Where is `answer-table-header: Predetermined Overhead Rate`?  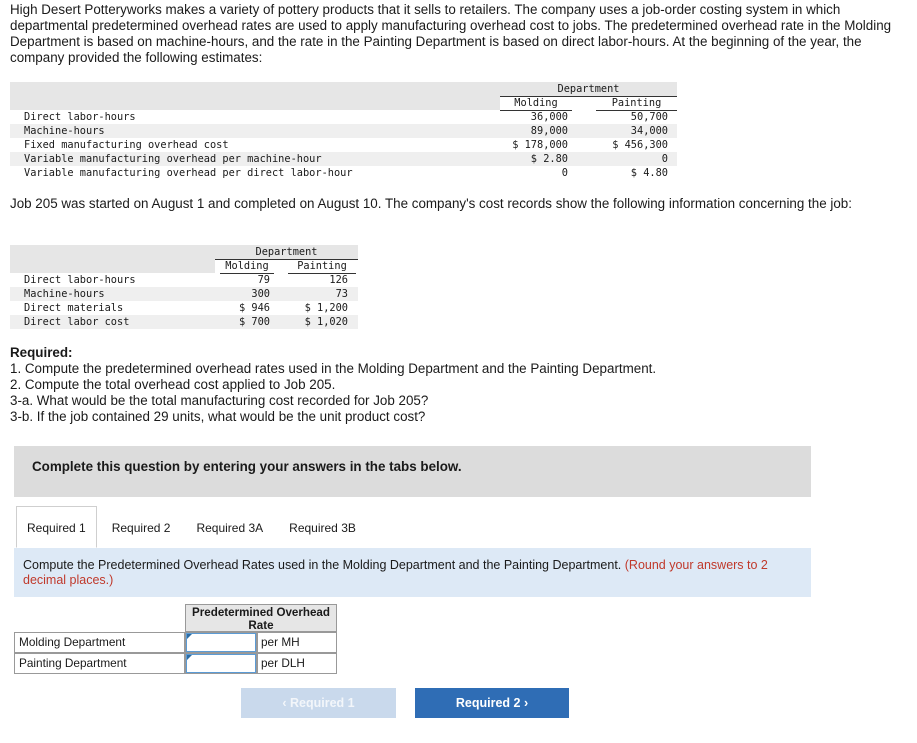 answer-table-header: Predetermined Overhead Rate is located at coordinates (261, 618).